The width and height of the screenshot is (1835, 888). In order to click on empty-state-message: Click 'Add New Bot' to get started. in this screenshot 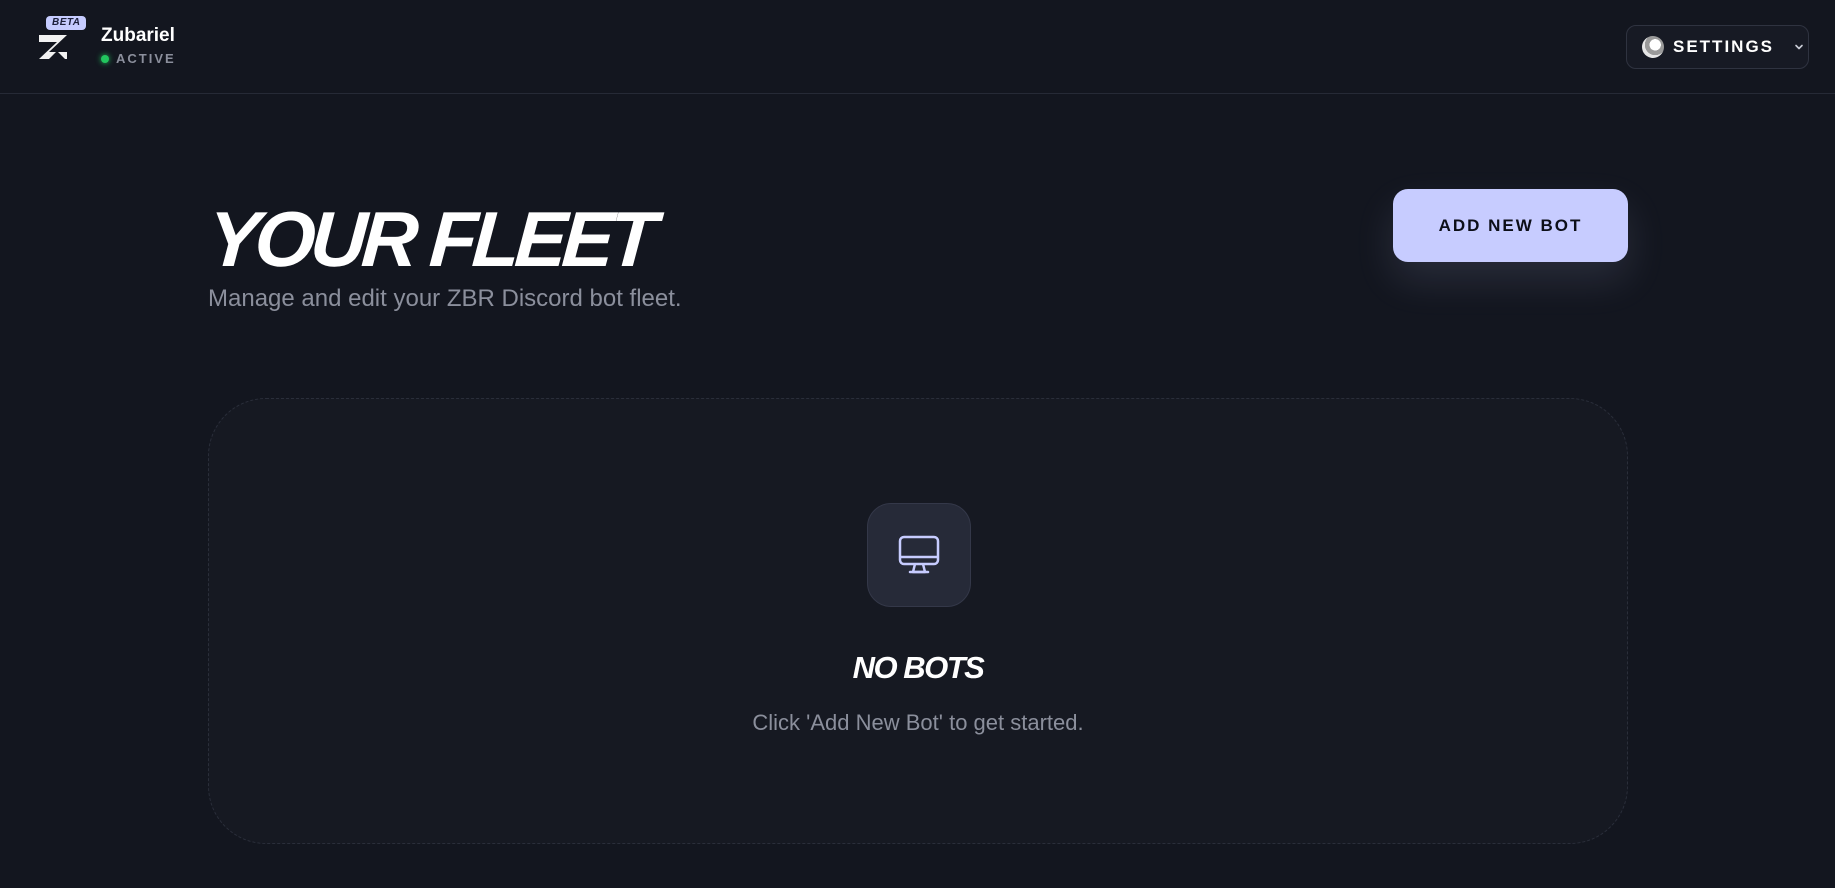, I will do `click(918, 722)`.